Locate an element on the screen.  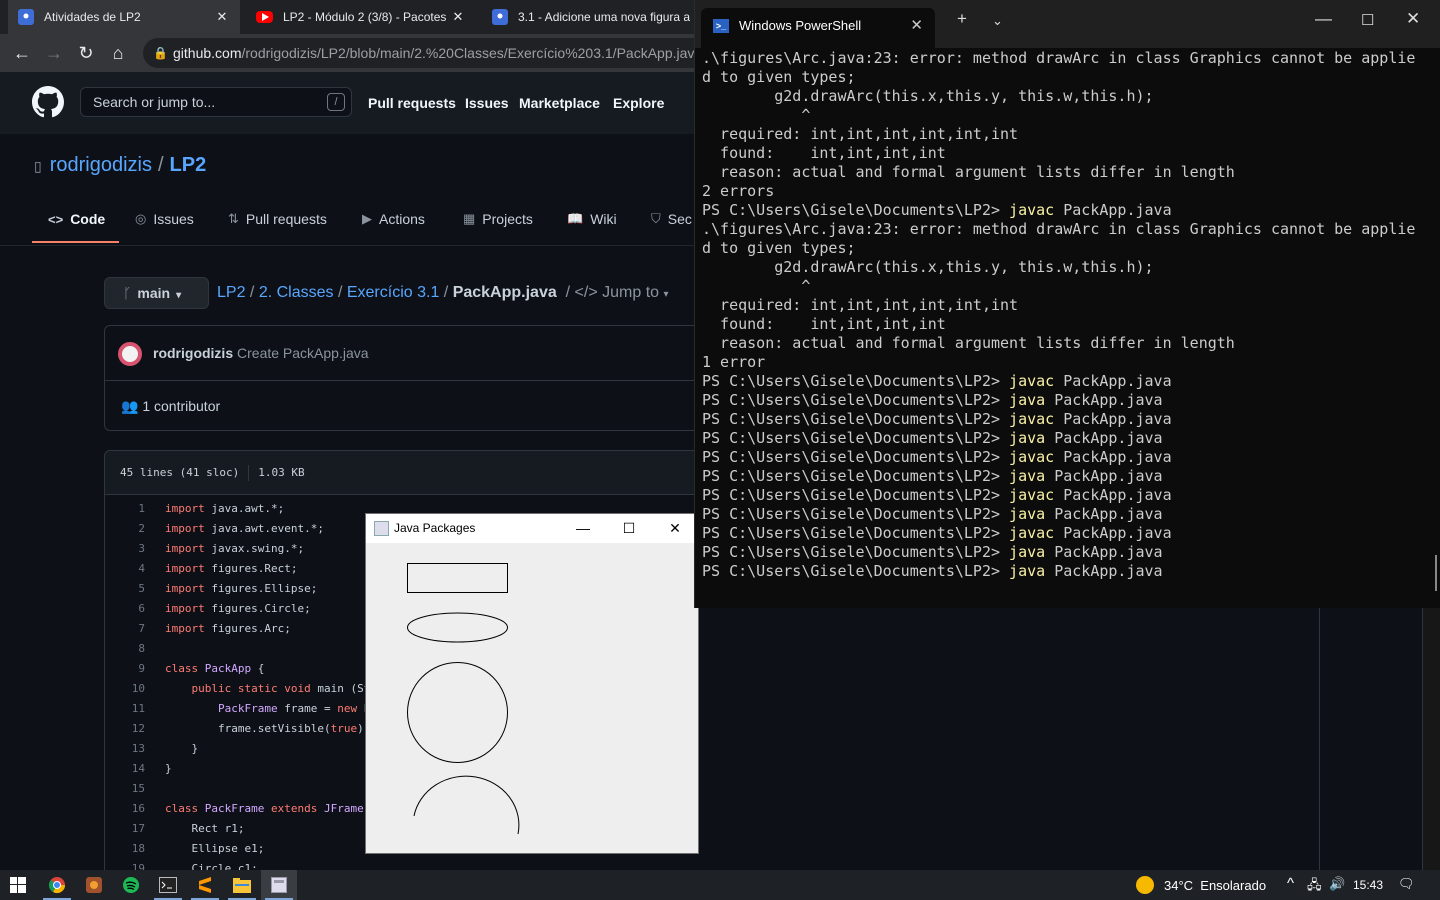
forward-icon: → is located at coordinates (54, 53).